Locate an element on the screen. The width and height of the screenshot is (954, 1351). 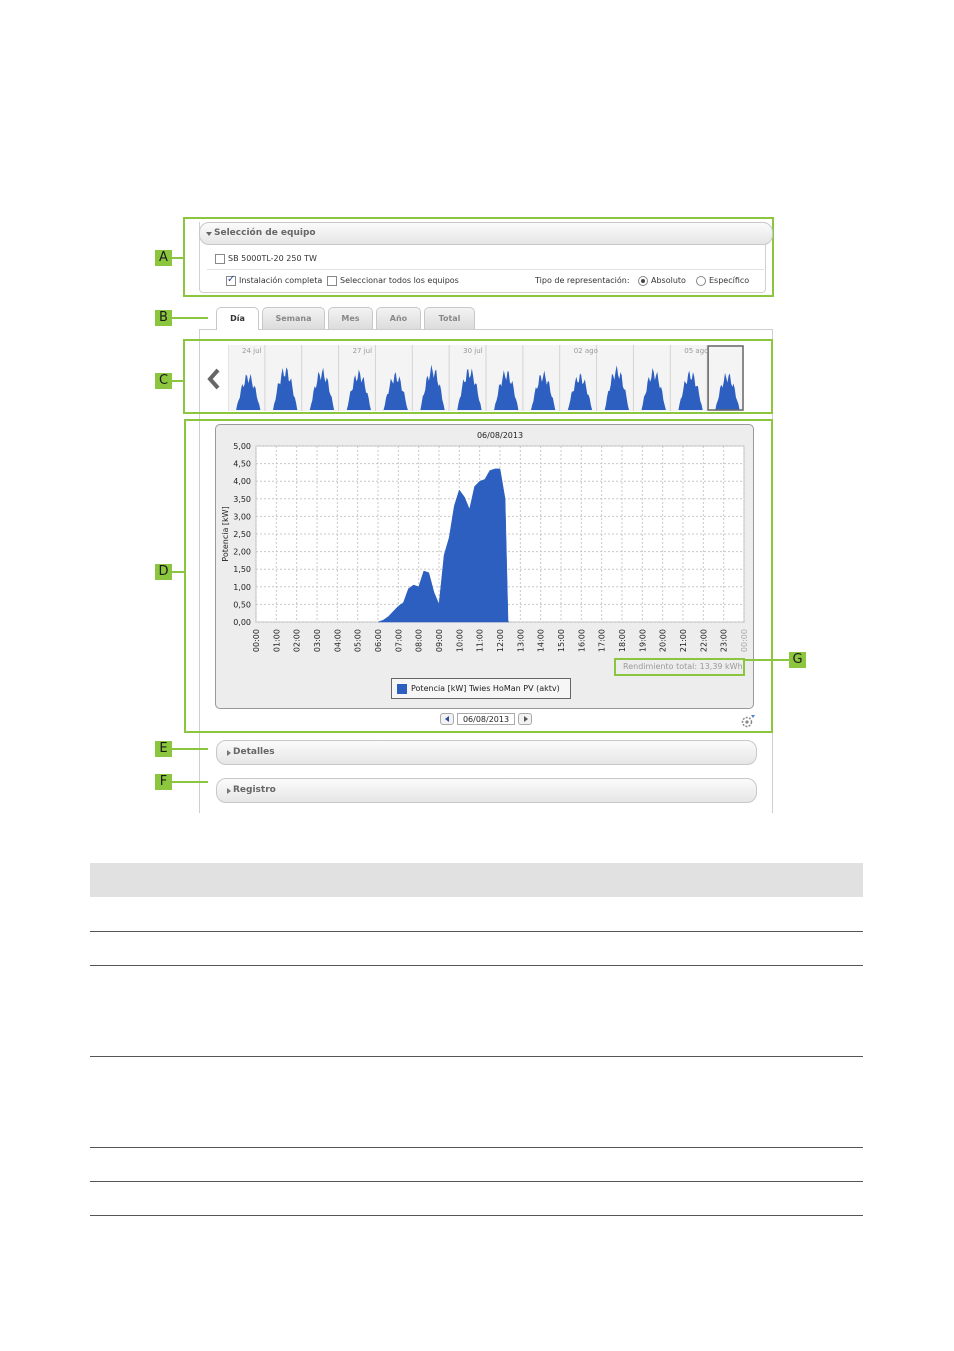
chart-title: 06/08/2013 is located at coordinates (500, 435).